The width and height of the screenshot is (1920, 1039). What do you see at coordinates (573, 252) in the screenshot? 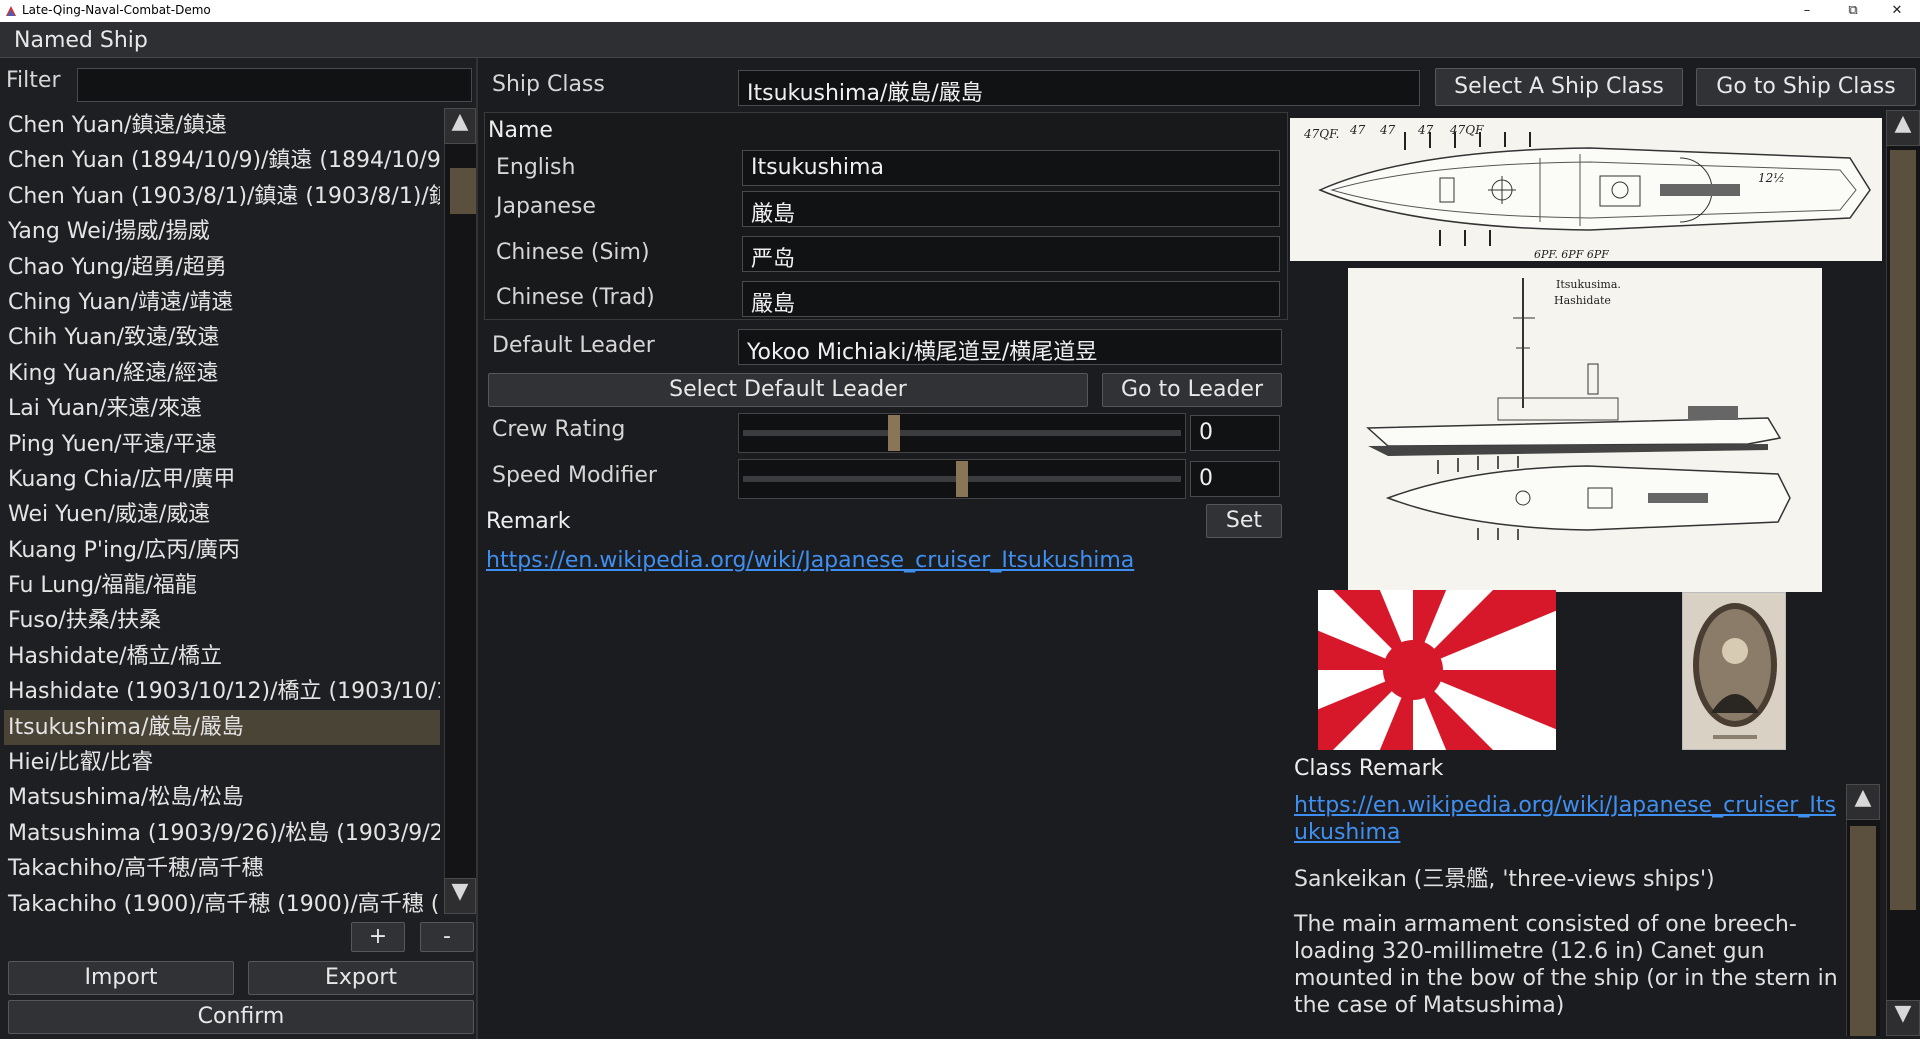
I see `chinese-sim-label: Chinese (Sim)` at bounding box center [573, 252].